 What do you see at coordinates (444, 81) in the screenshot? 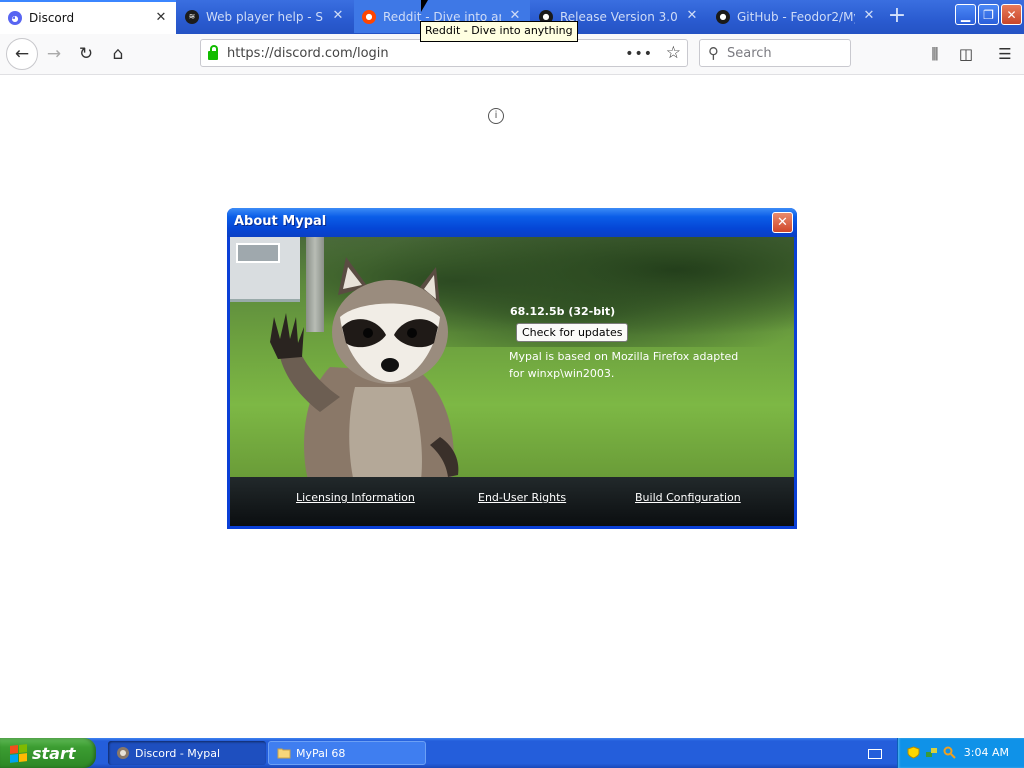
I see `url-bar: i https://discord.com/login ••• ☆` at bounding box center [444, 81].